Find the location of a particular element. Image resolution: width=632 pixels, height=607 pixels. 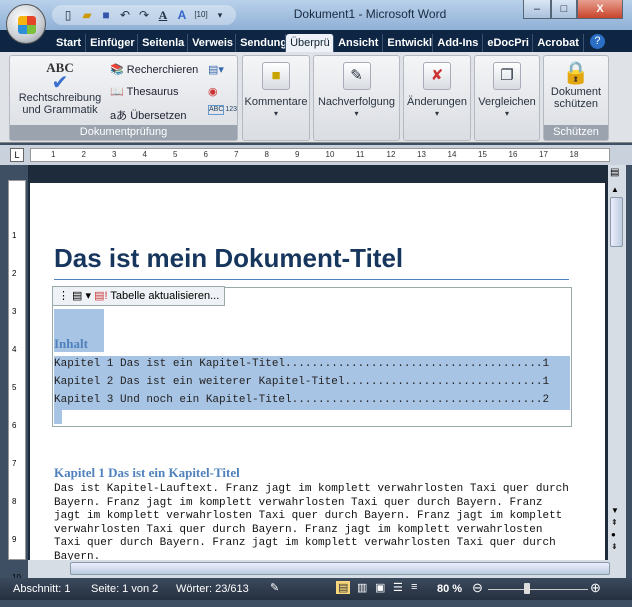

ruler-tick-label: 17 is located at coordinates (543, 154).